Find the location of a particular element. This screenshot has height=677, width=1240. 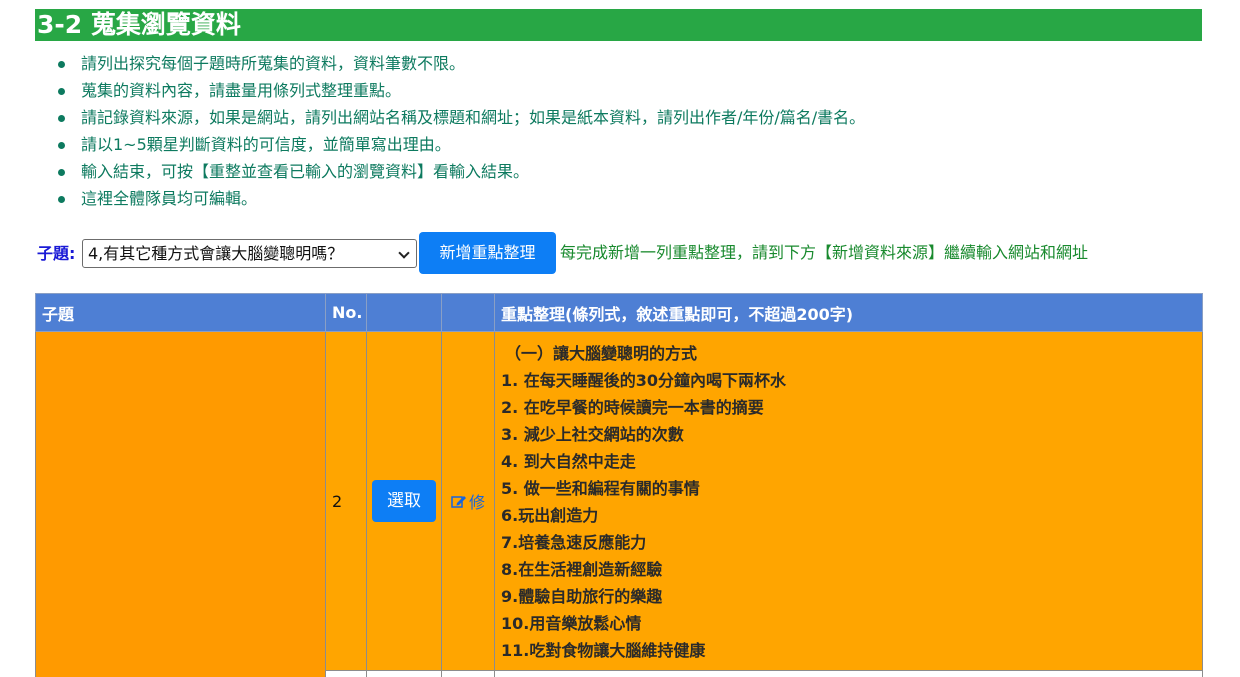

notes-line: 1. 在每天睡醒後的30分鐘內喝下兩杯水 is located at coordinates (644, 380).